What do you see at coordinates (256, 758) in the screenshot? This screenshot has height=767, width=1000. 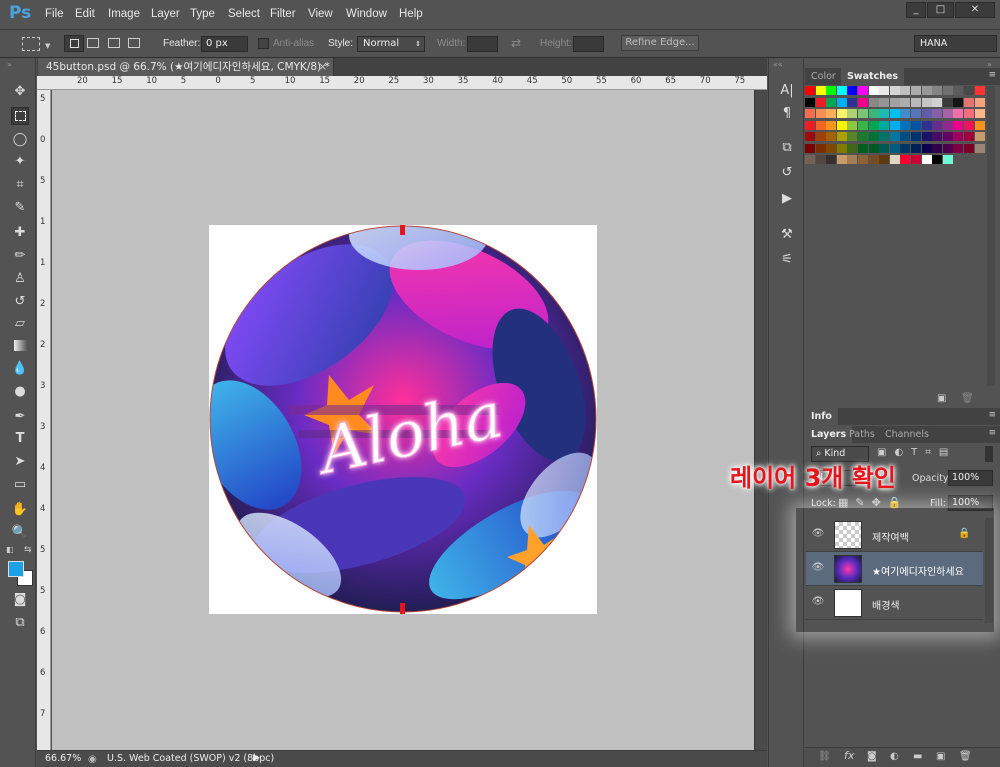 I see `status-menu-arrow-icon: ▶` at bounding box center [256, 758].